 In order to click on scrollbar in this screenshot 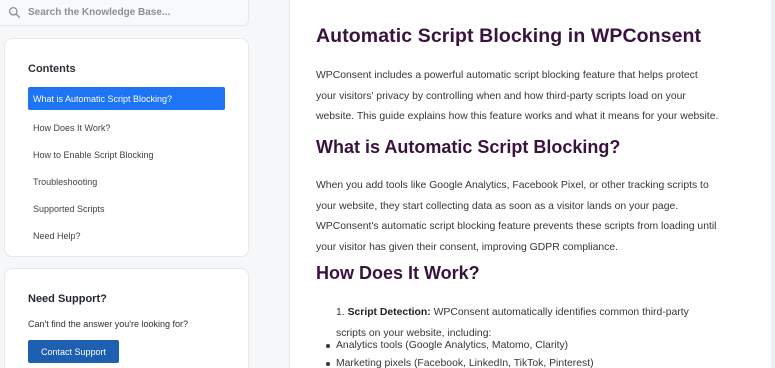, I will do `click(773, 184)`.